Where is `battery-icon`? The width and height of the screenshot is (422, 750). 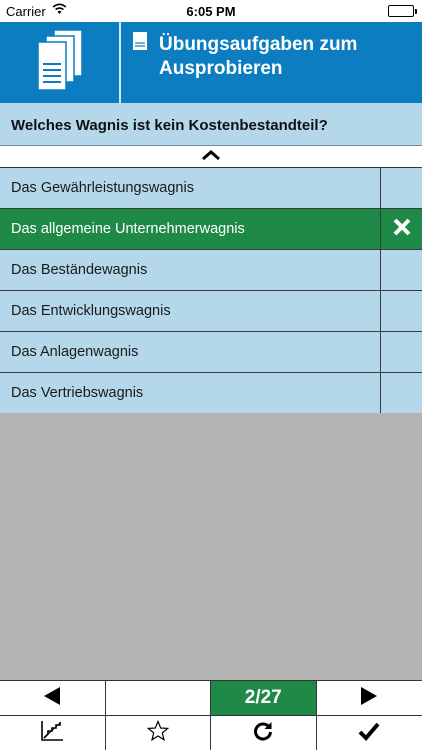
battery-icon is located at coordinates (402, 11).